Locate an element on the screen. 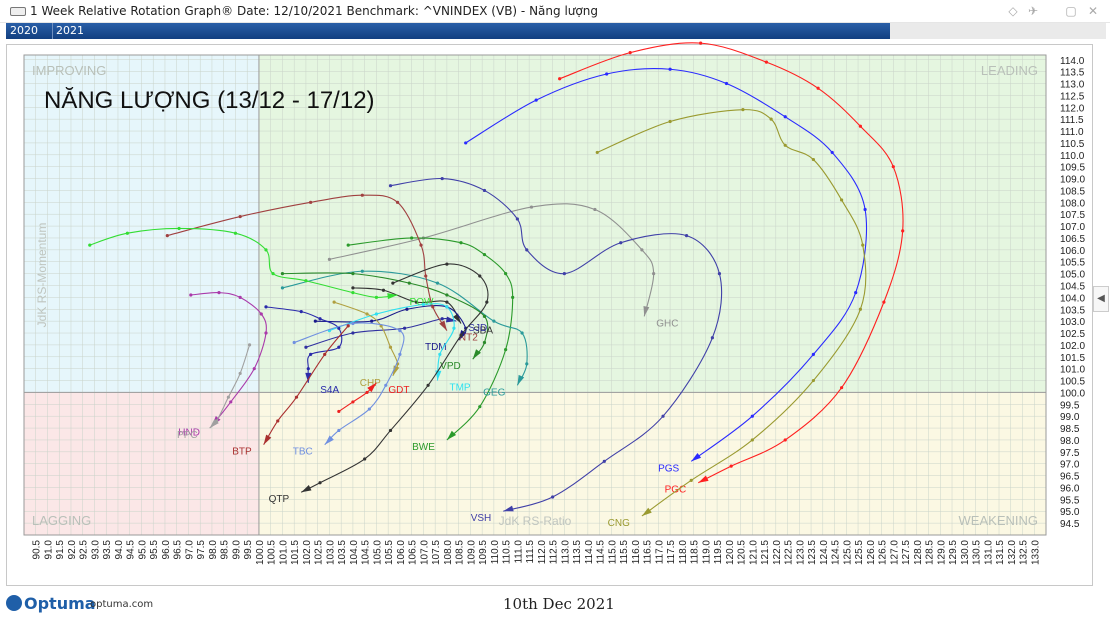  x-tick-label: 98.5 is located at coordinates (225, 550).